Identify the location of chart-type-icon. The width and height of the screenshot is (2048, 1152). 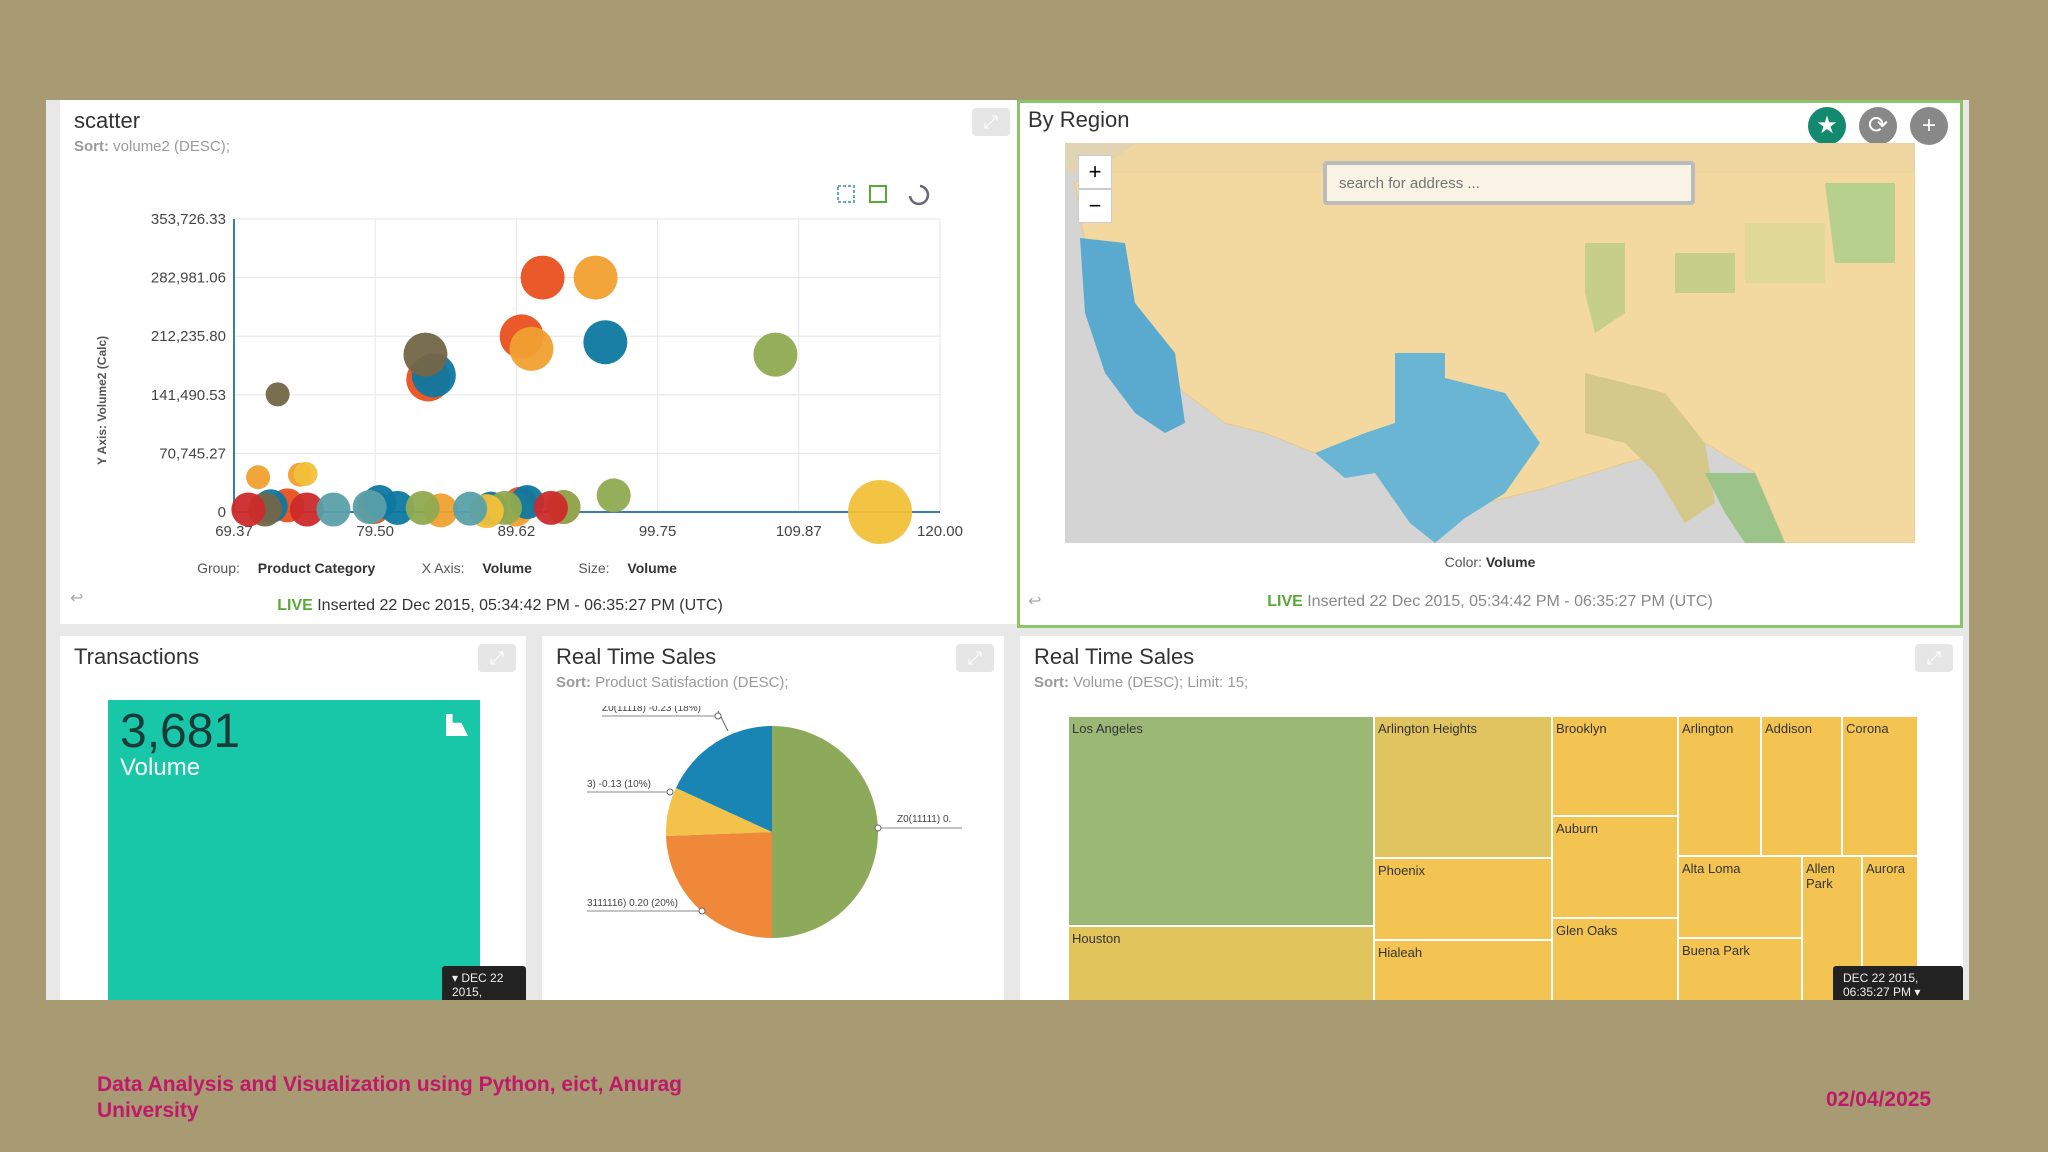
(457, 725).